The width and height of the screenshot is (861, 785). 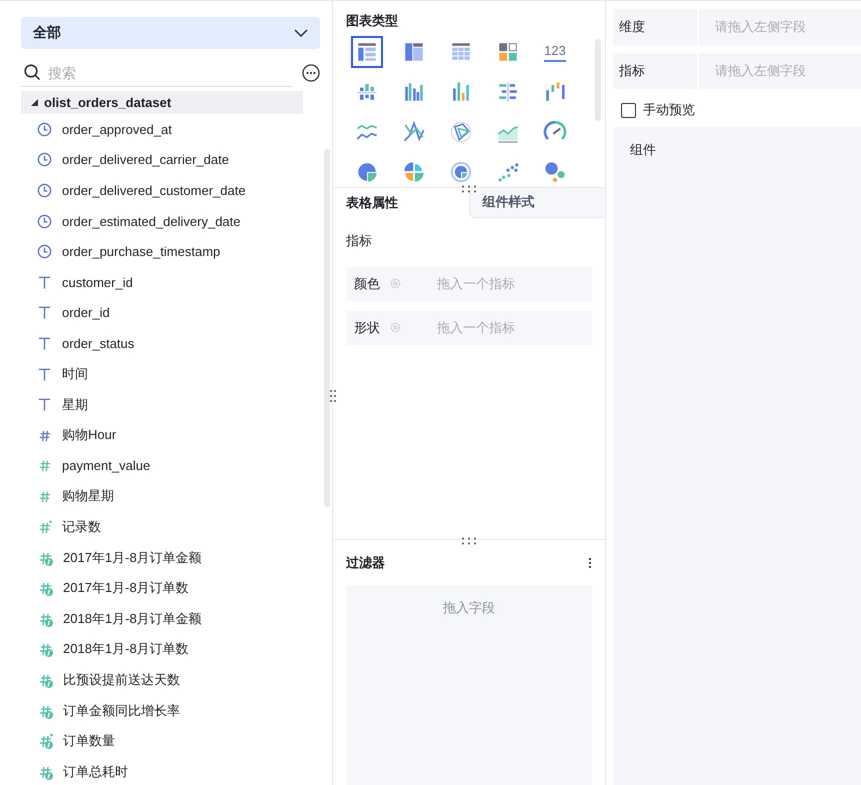 What do you see at coordinates (97, 282) in the screenshot?
I see `field-name: customer_id` at bounding box center [97, 282].